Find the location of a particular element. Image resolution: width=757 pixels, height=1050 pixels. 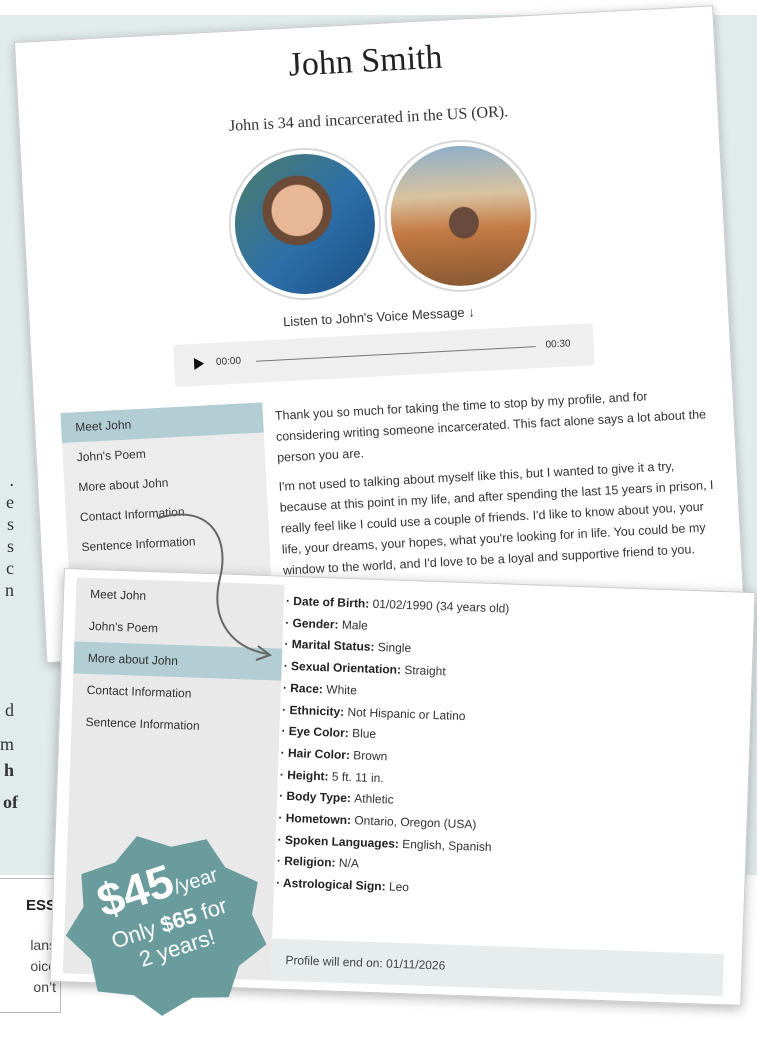

detail-value: Male is located at coordinates (355, 625).